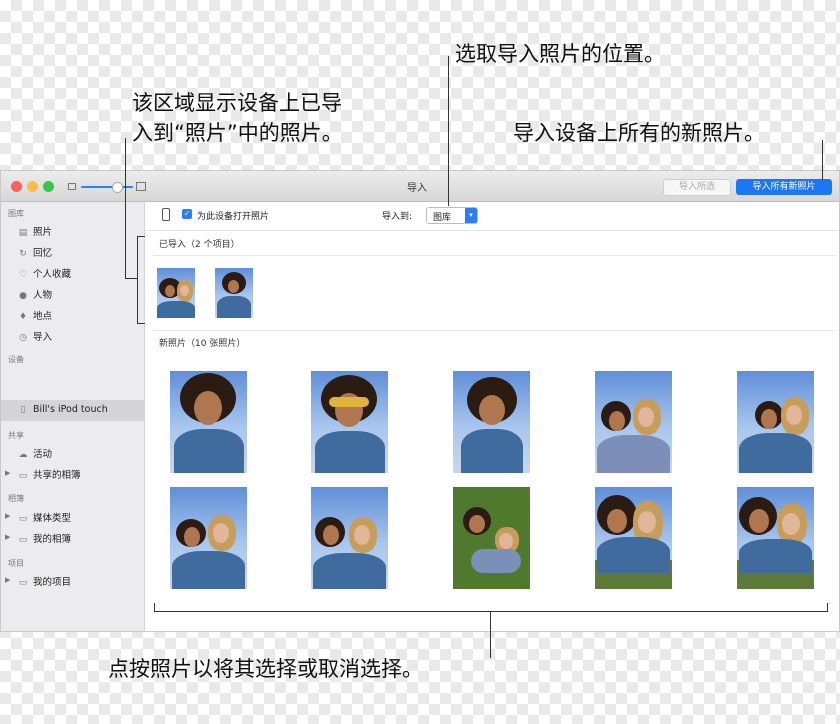 Image resolution: width=840 pixels, height=724 pixels. What do you see at coordinates (202, 344) in the screenshot?
I see `new-photos-section-header: 新照片（10 张照片）` at bounding box center [202, 344].